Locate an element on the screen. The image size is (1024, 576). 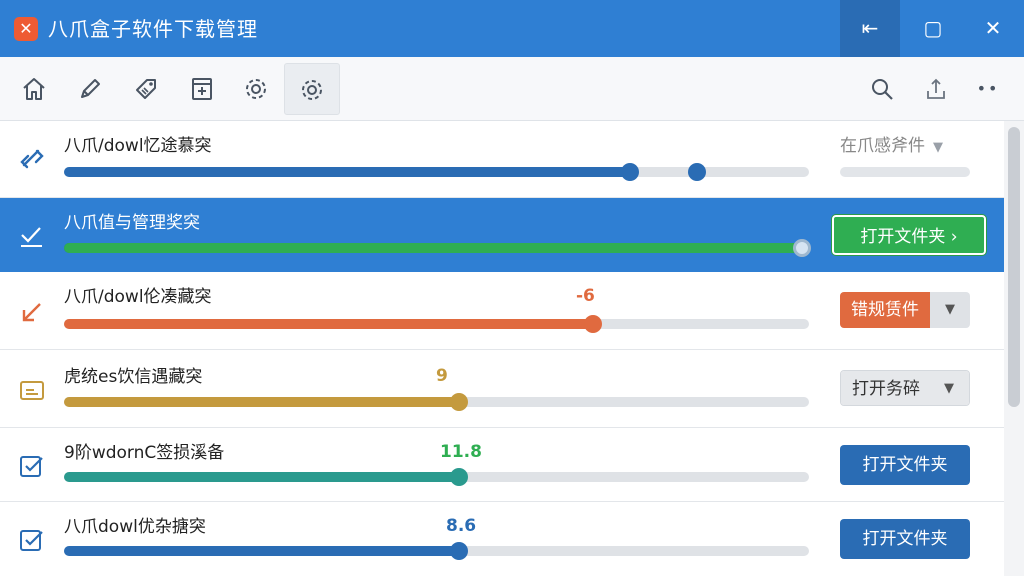
open-folder-button: 打开文件夹 › is located at coordinates (909, 235).